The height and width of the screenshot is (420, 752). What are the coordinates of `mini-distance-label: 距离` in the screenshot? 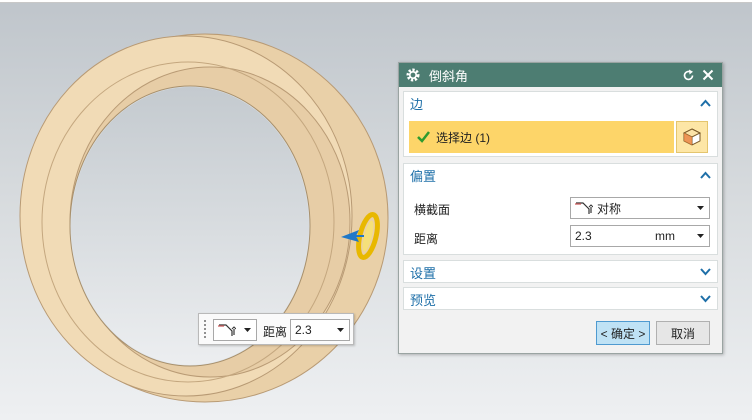 It's located at (275, 332).